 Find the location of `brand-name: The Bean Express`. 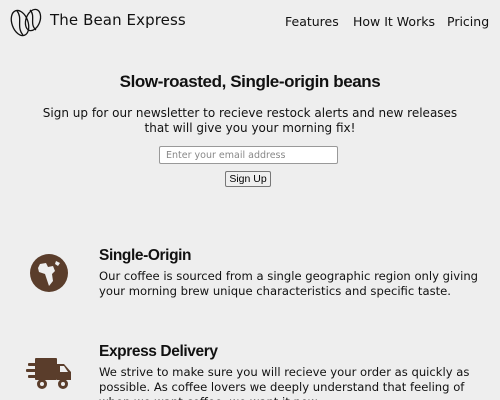

brand-name: The Bean Express is located at coordinates (118, 20).